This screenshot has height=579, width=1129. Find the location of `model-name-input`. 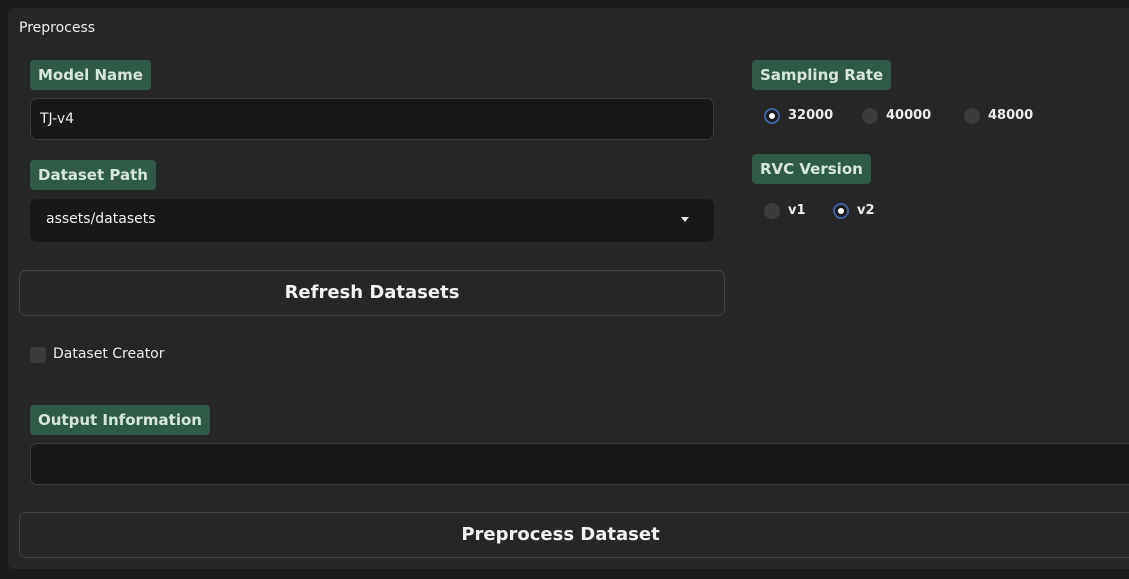

model-name-input is located at coordinates (372, 119).